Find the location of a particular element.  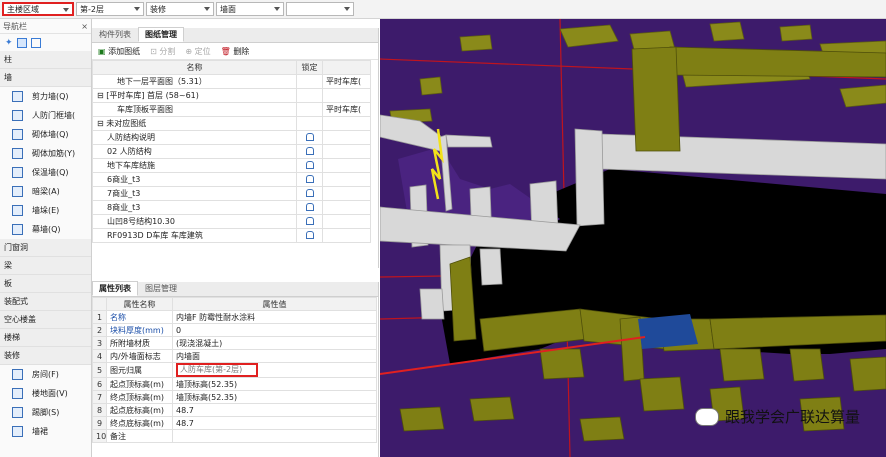

table-row: 车库顶板平面图 平时车库( is located at coordinates (231, 109).